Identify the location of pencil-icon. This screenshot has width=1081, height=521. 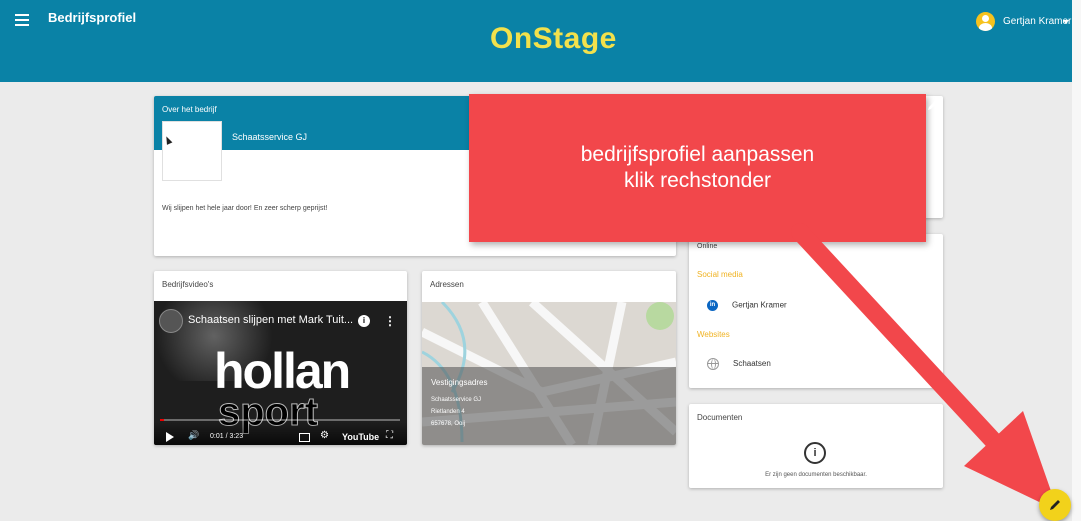
(1055, 505).